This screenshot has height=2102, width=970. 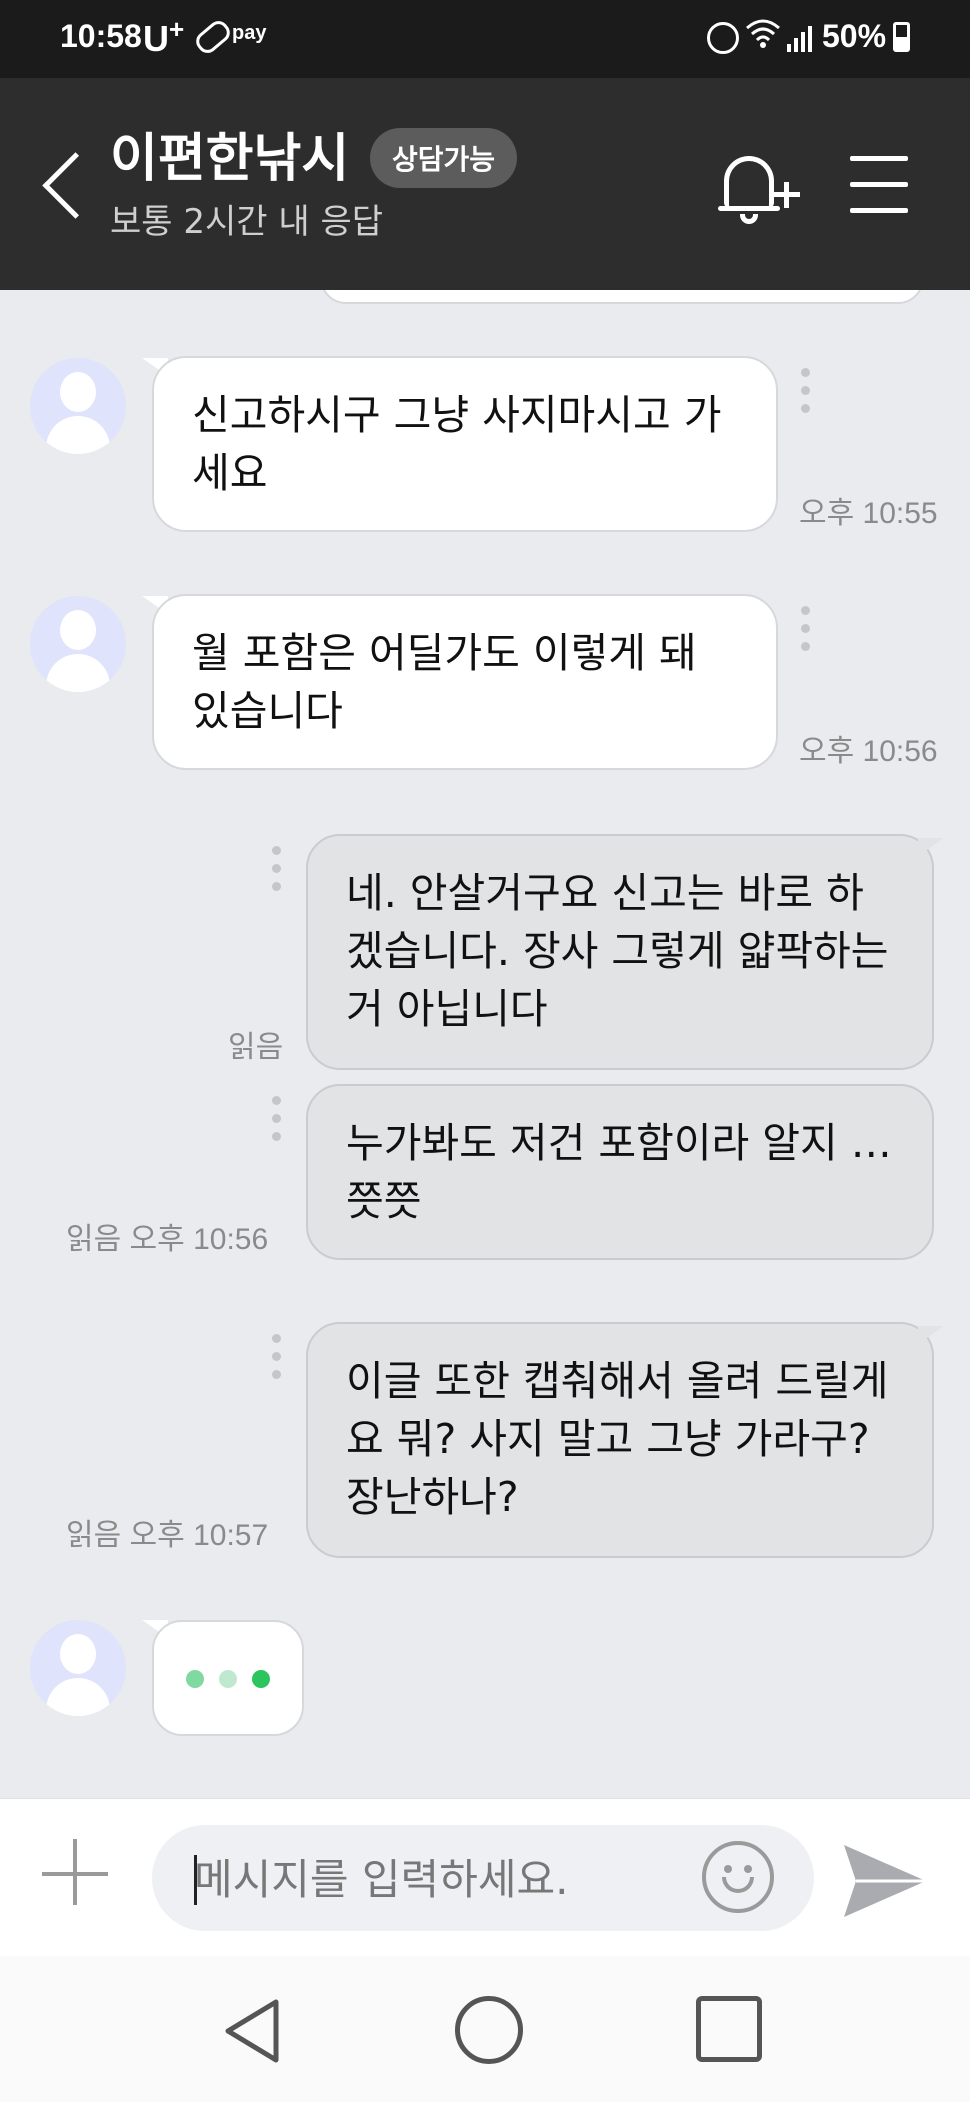 What do you see at coordinates (885, 1881) in the screenshot?
I see `send-icon` at bounding box center [885, 1881].